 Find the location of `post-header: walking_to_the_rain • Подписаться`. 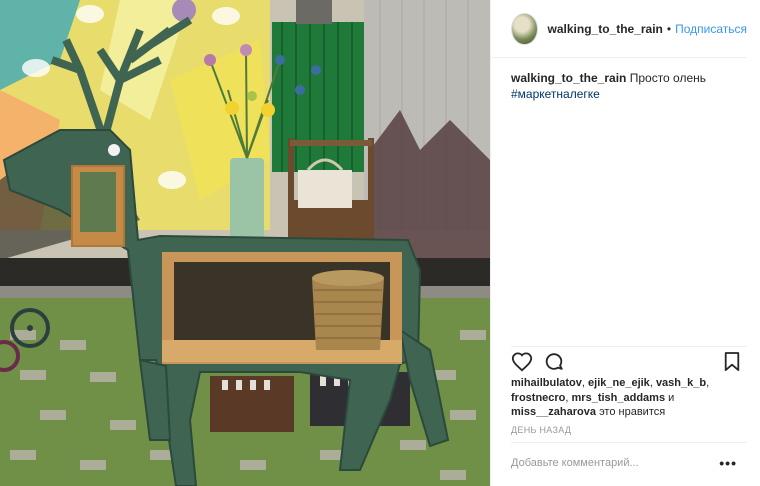

post-header: walking_to_the_rain • Подписаться is located at coordinates (619, 29).